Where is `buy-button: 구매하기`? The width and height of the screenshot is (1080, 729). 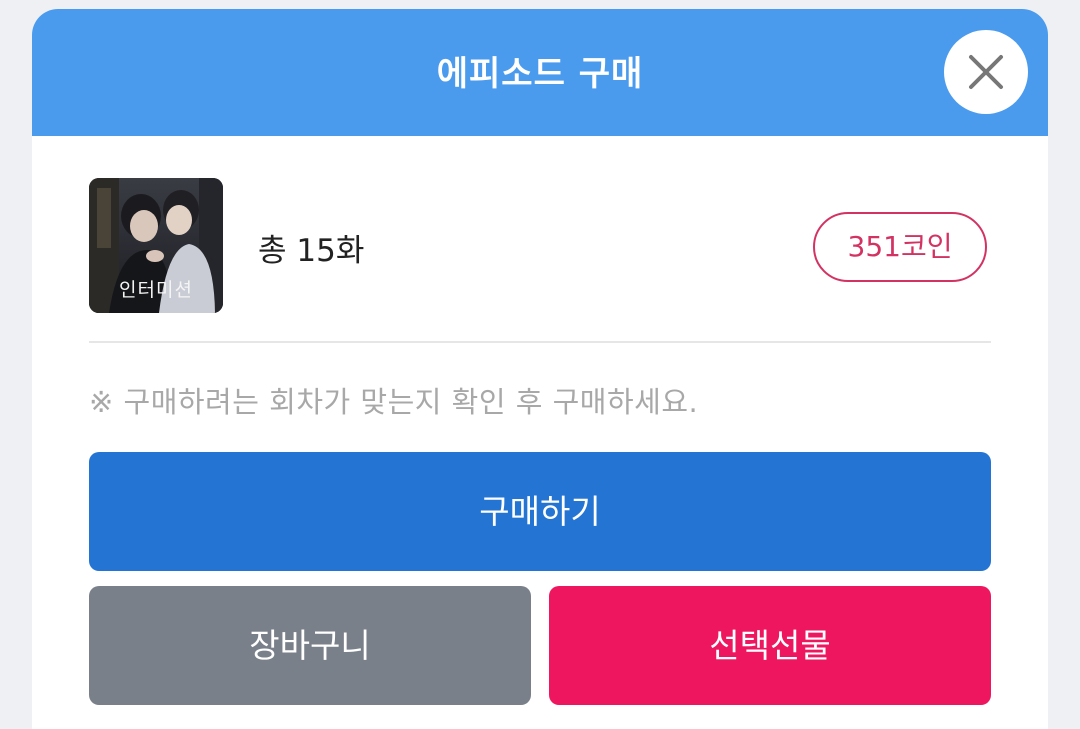 buy-button: 구매하기 is located at coordinates (540, 511).